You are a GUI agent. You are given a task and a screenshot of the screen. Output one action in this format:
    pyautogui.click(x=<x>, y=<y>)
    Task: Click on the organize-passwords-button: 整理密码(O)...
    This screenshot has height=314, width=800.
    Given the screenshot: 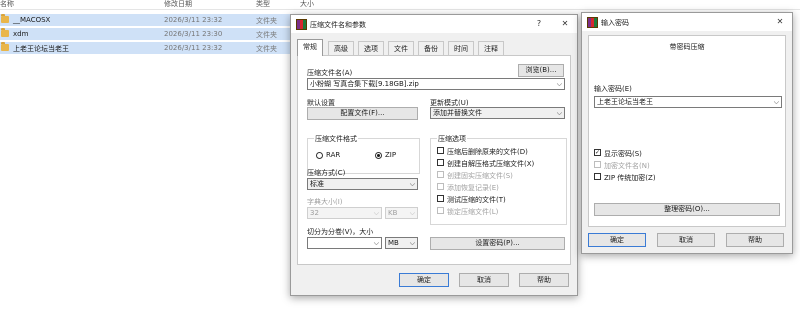 What is the action you would take?
    pyautogui.click(x=687, y=209)
    